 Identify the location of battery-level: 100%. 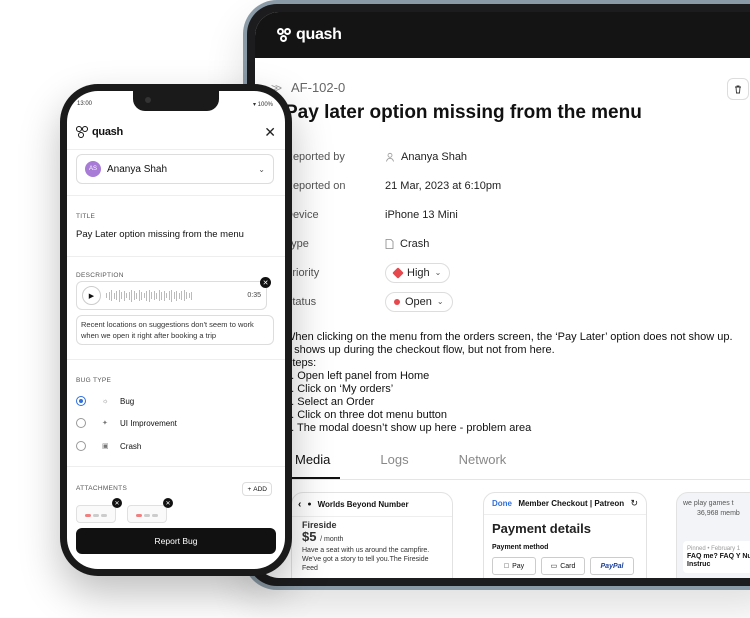
(265, 105).